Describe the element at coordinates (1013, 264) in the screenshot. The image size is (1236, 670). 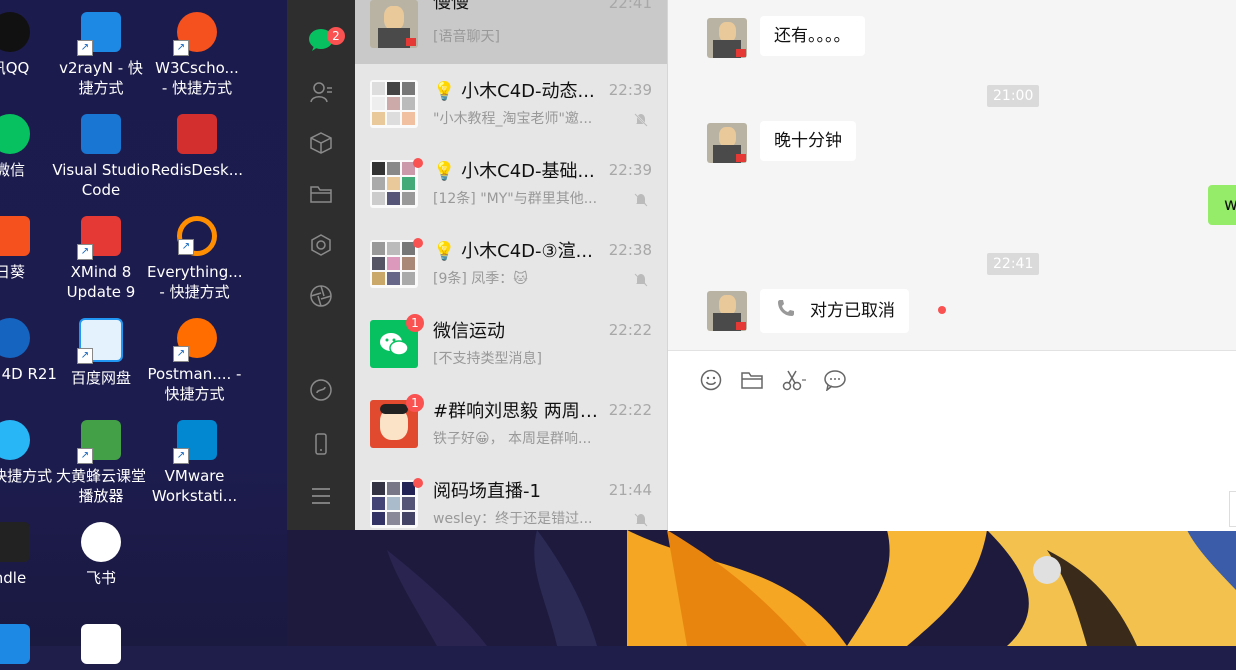
I see `message-timestamp: 22:41` at that location.